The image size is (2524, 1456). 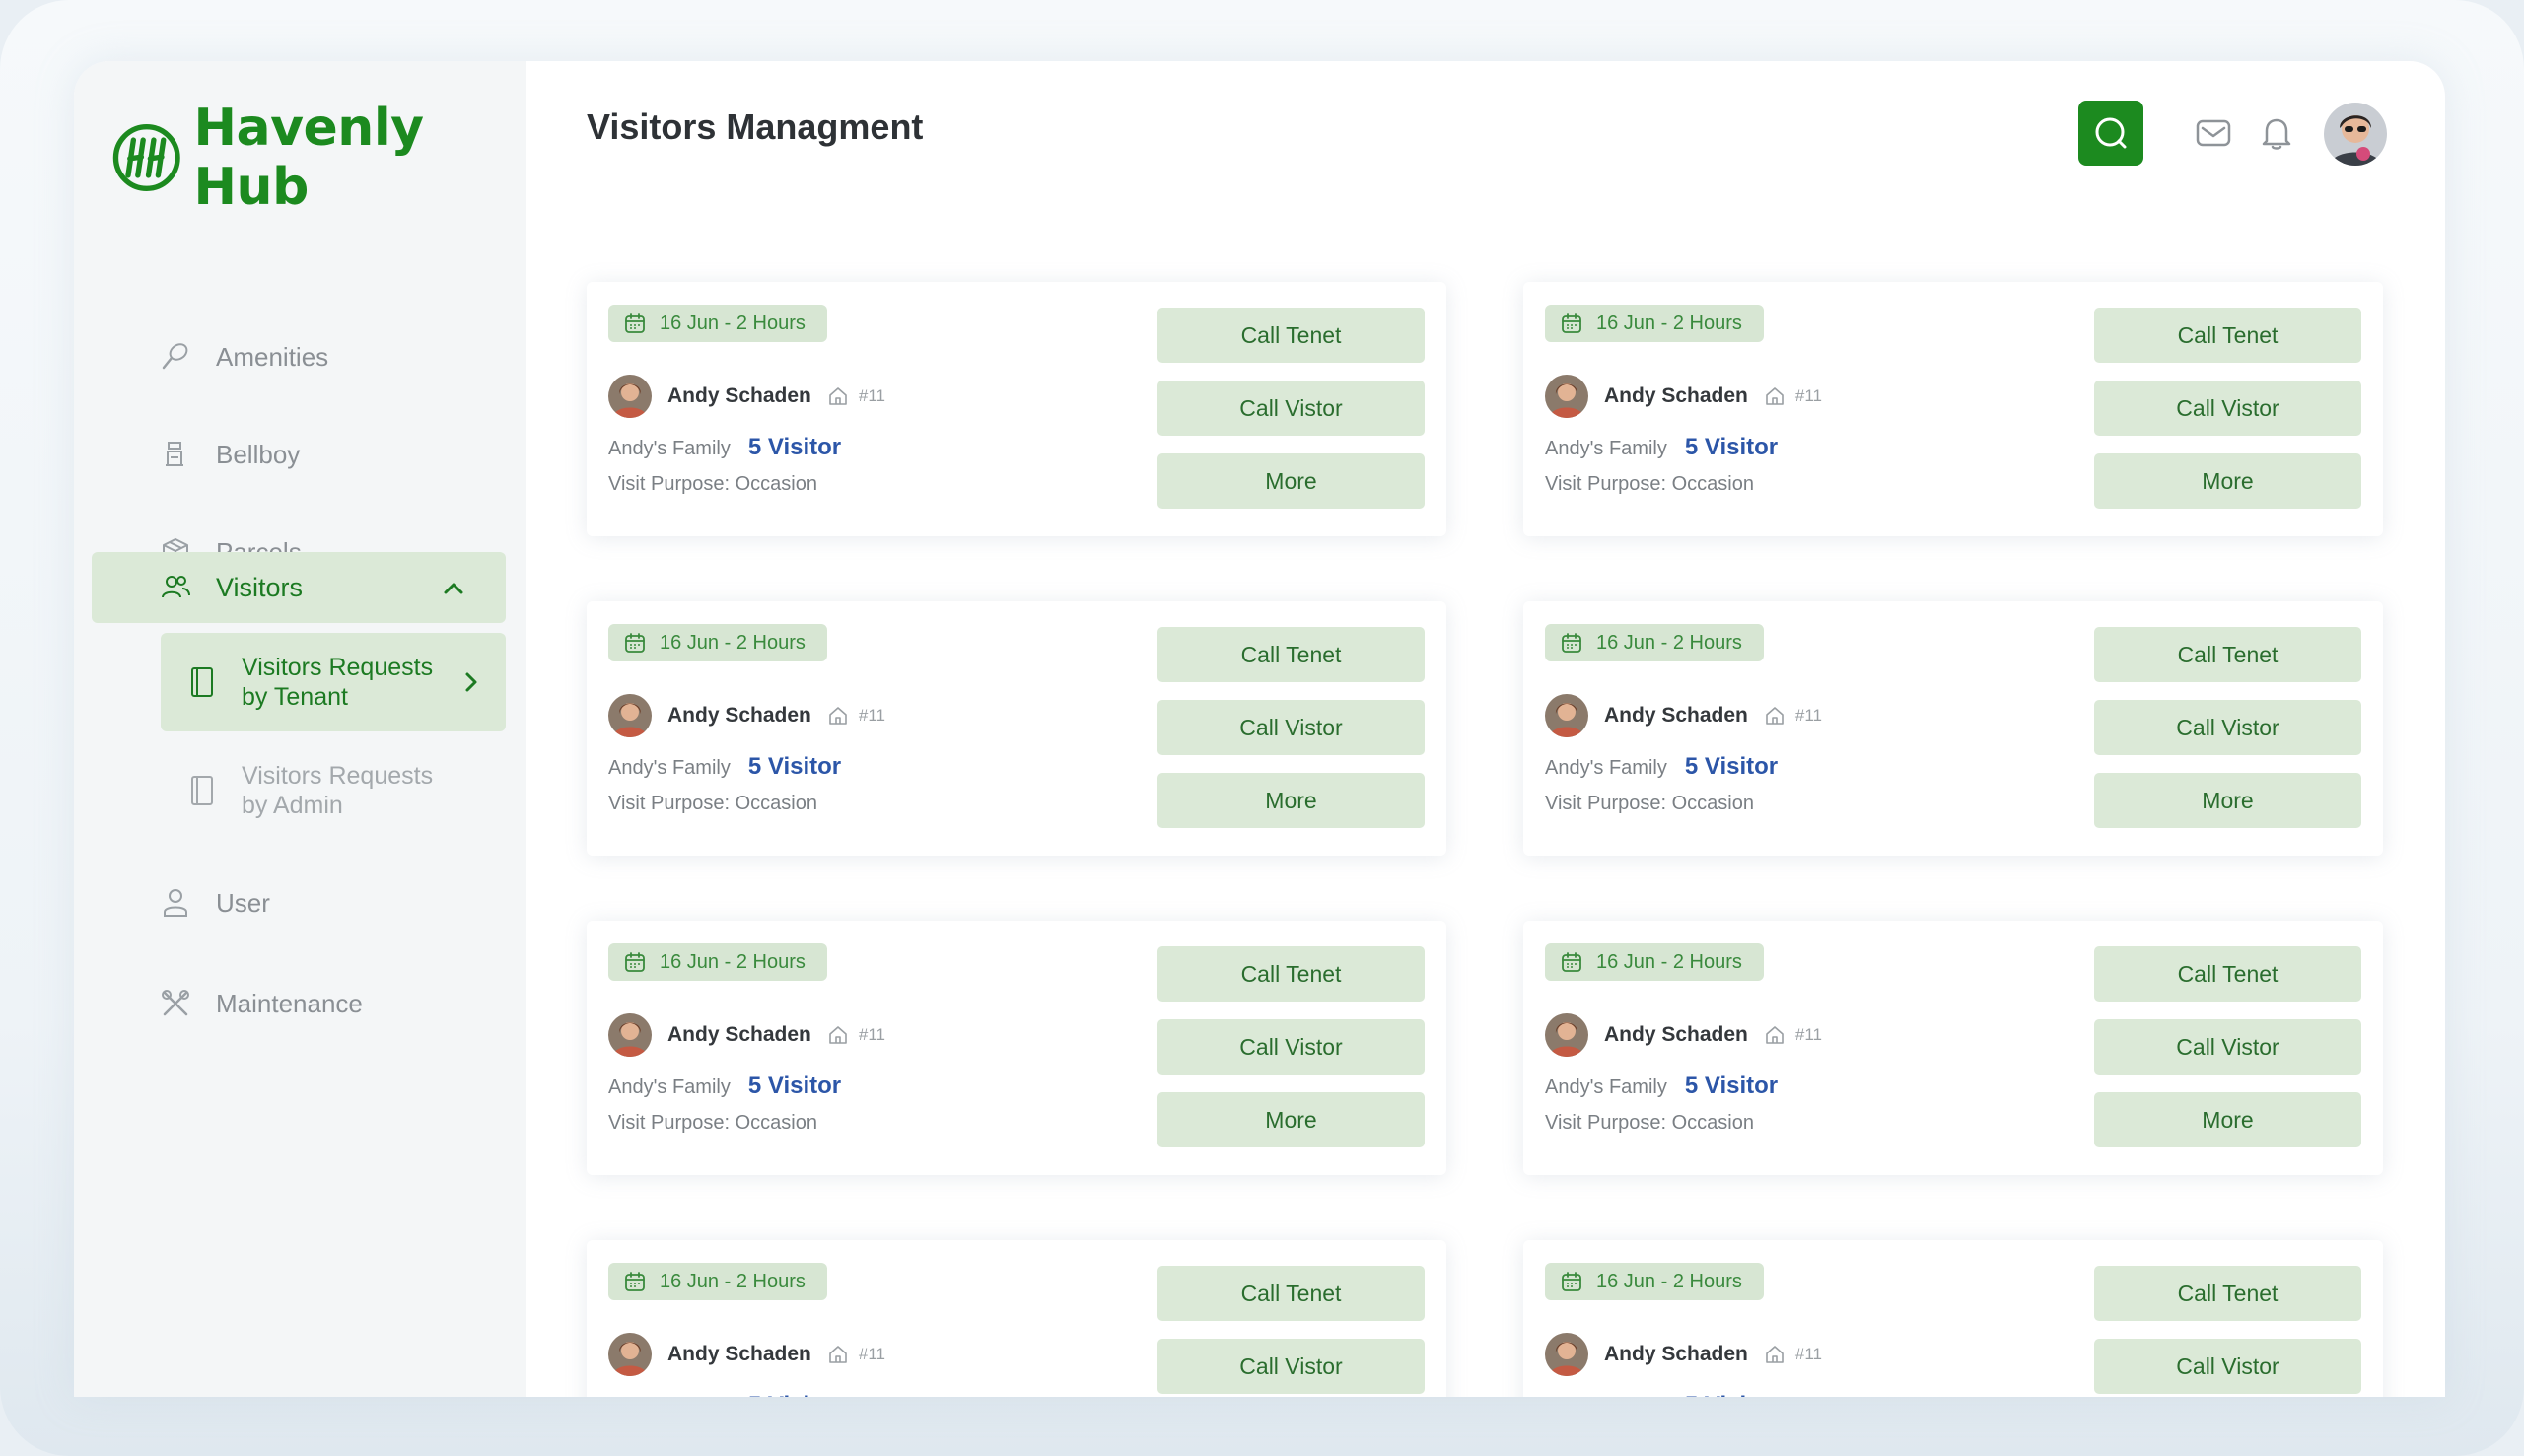 What do you see at coordinates (289, 1003) in the screenshot?
I see `sidebar-item-label: Maintenance` at bounding box center [289, 1003].